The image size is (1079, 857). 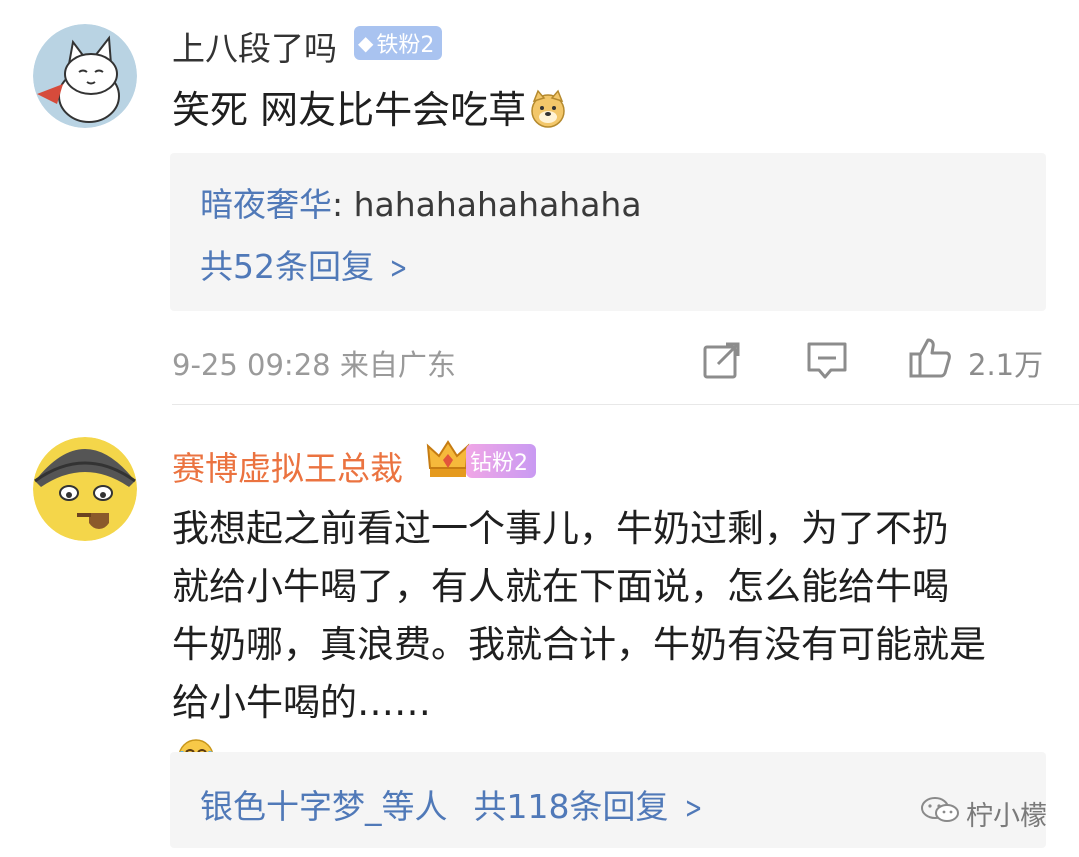 I want to click on view-replies-link: 共52条回复 >, so click(x=305, y=264).